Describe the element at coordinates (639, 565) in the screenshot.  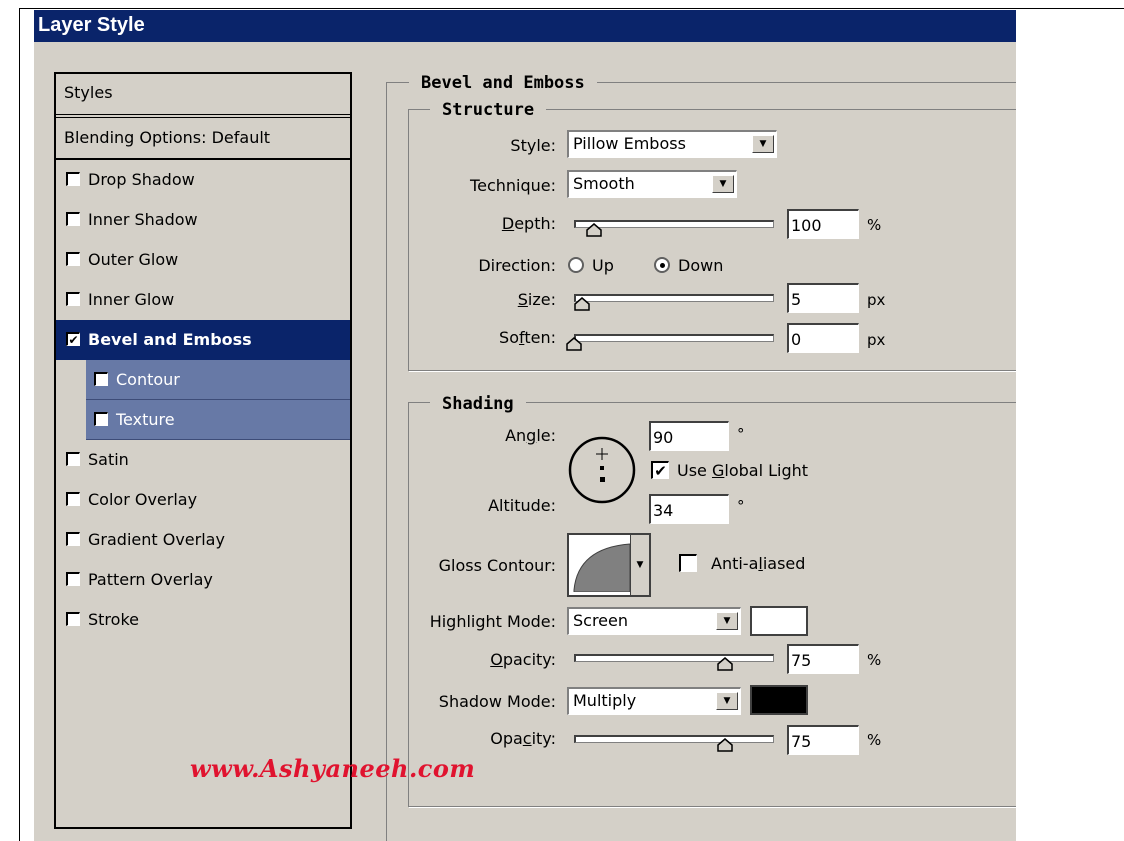
I see `gloss-contour-dropdown-arrow: ▼` at that location.